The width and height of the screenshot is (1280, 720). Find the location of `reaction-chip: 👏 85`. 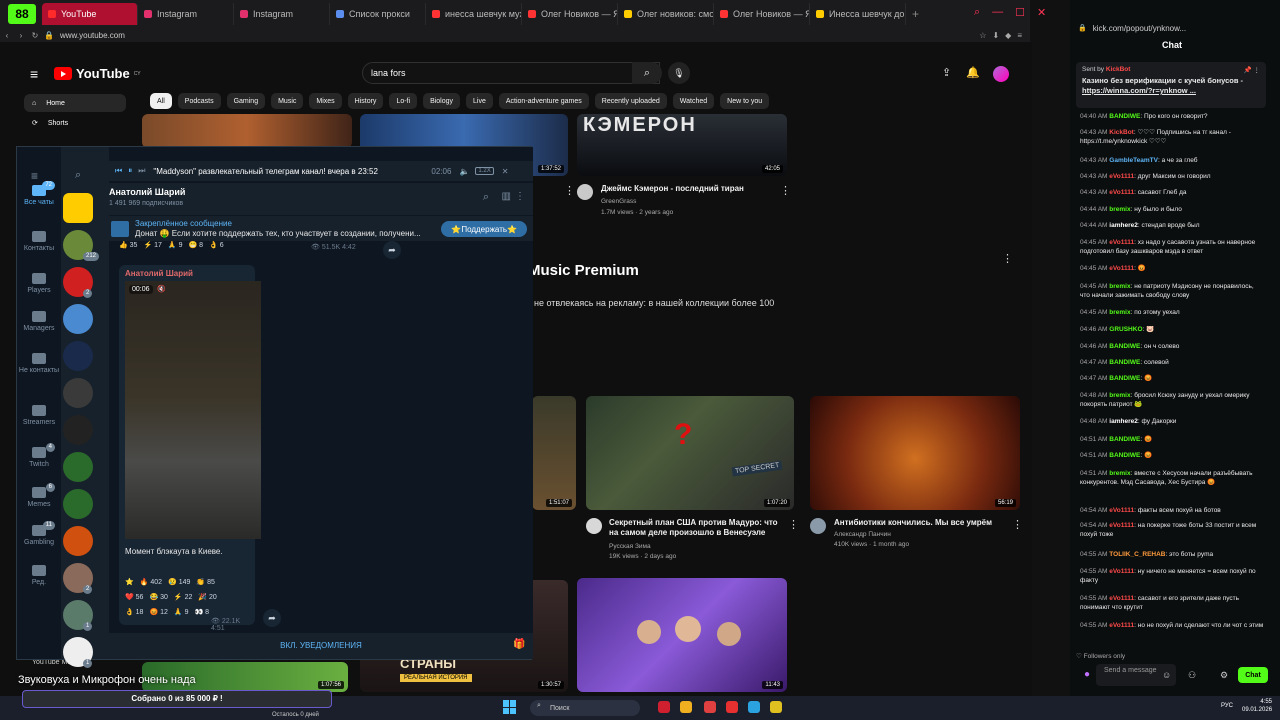

reaction-chip: 👏 85 is located at coordinates (205, 582).